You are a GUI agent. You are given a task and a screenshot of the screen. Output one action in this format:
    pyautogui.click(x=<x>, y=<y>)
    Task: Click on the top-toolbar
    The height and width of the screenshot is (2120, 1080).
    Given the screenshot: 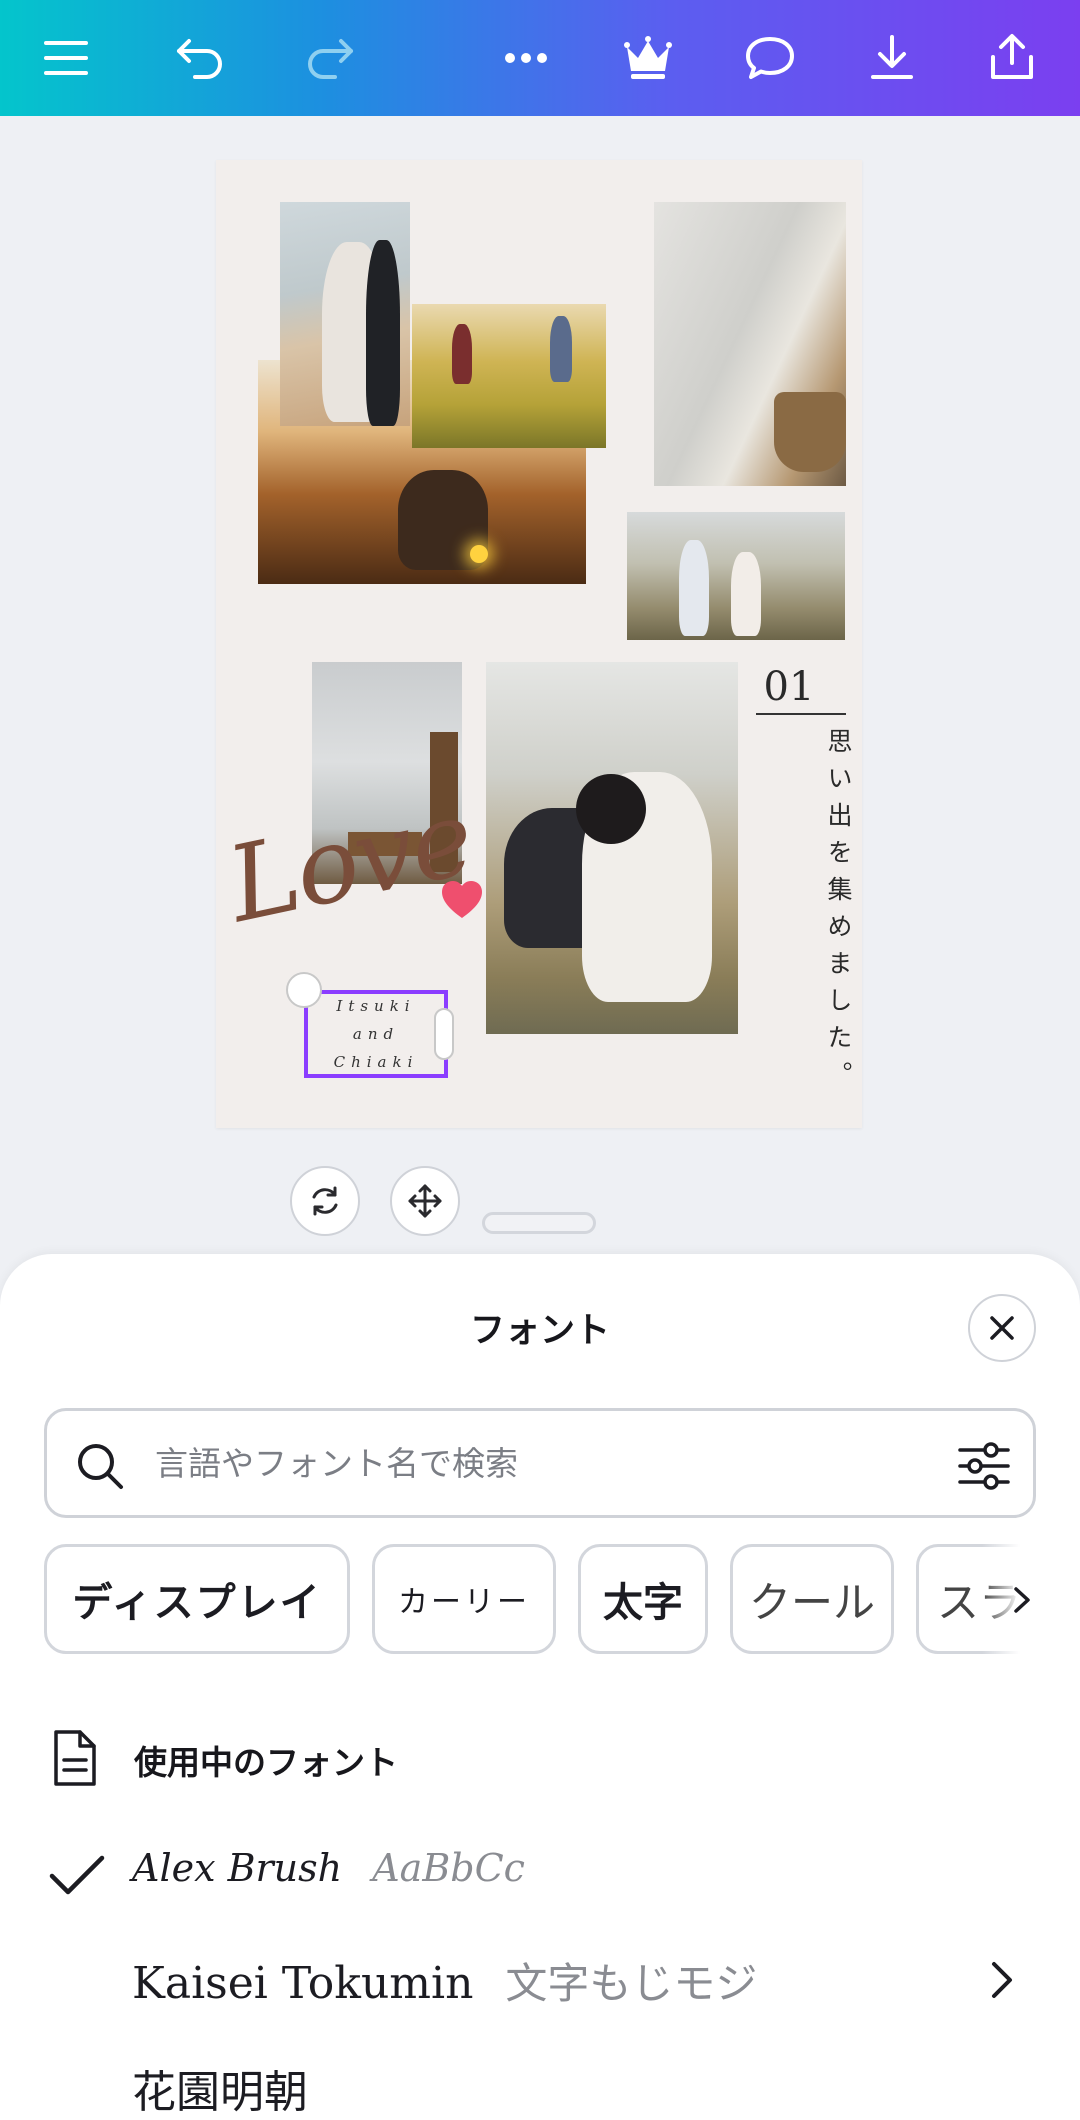 What is the action you would take?
    pyautogui.click(x=540, y=58)
    